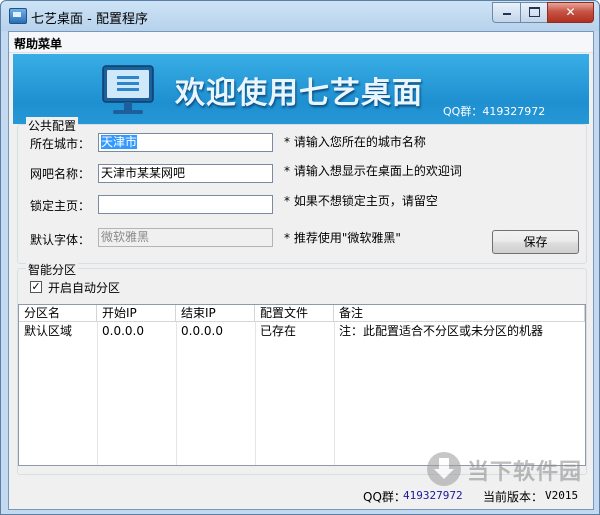 This screenshot has height=515, width=600. I want to click on netbar-name-input: 天津市某某网吧, so click(185, 173).